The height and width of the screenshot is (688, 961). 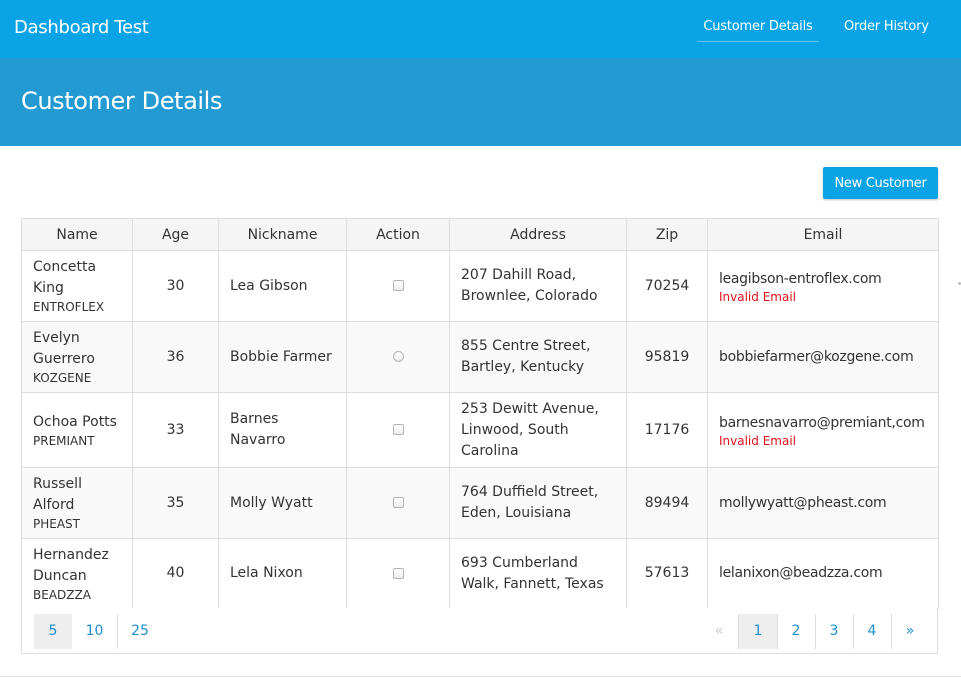 What do you see at coordinates (667, 573) in the screenshot?
I see `zip-cell: 57613` at bounding box center [667, 573].